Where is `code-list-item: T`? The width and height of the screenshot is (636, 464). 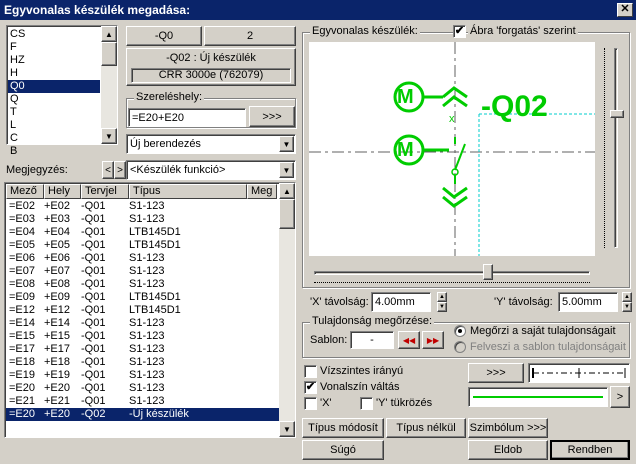
code-list-item: T is located at coordinates (54, 112).